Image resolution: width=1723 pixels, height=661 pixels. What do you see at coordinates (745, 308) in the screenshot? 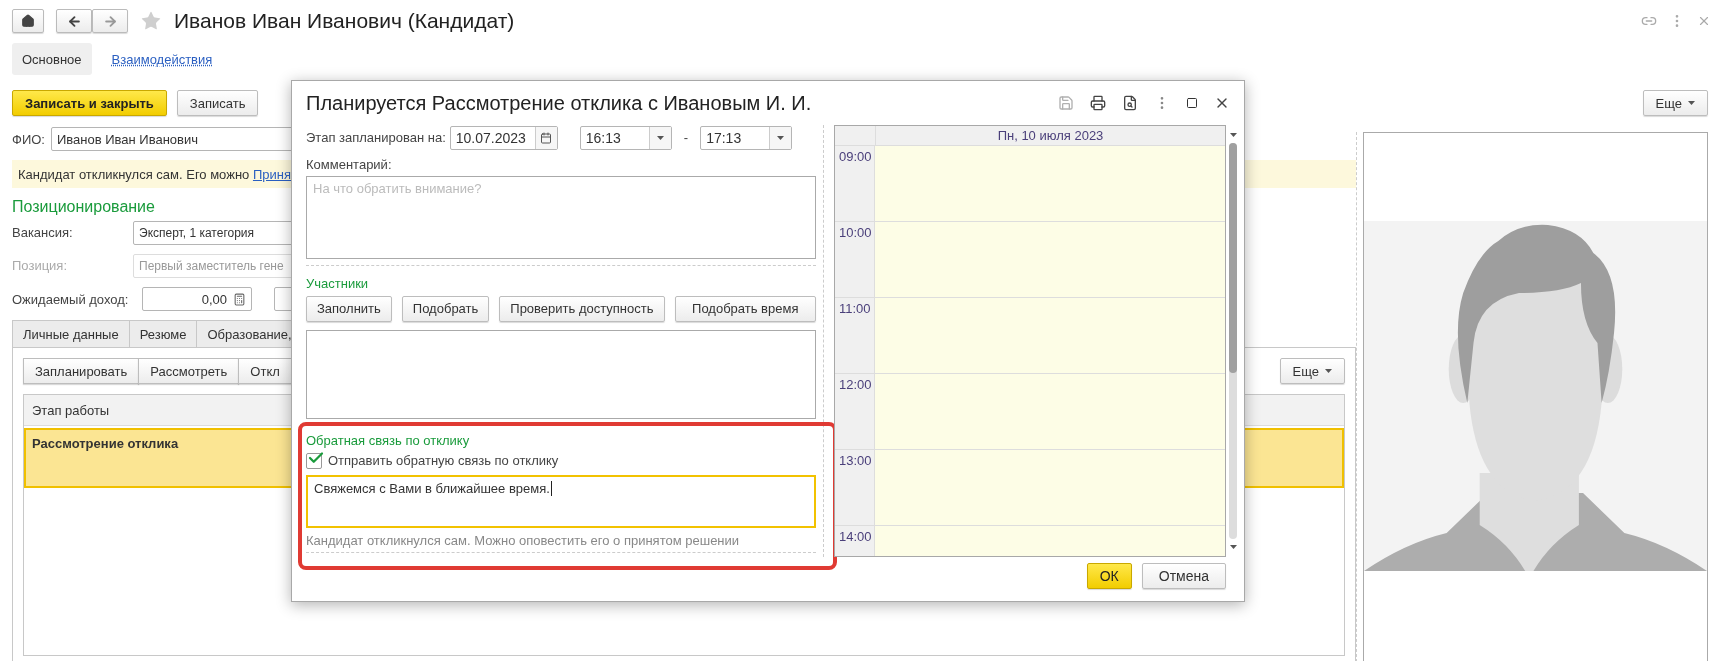
I see `participants-button: Подобрать время` at bounding box center [745, 308].